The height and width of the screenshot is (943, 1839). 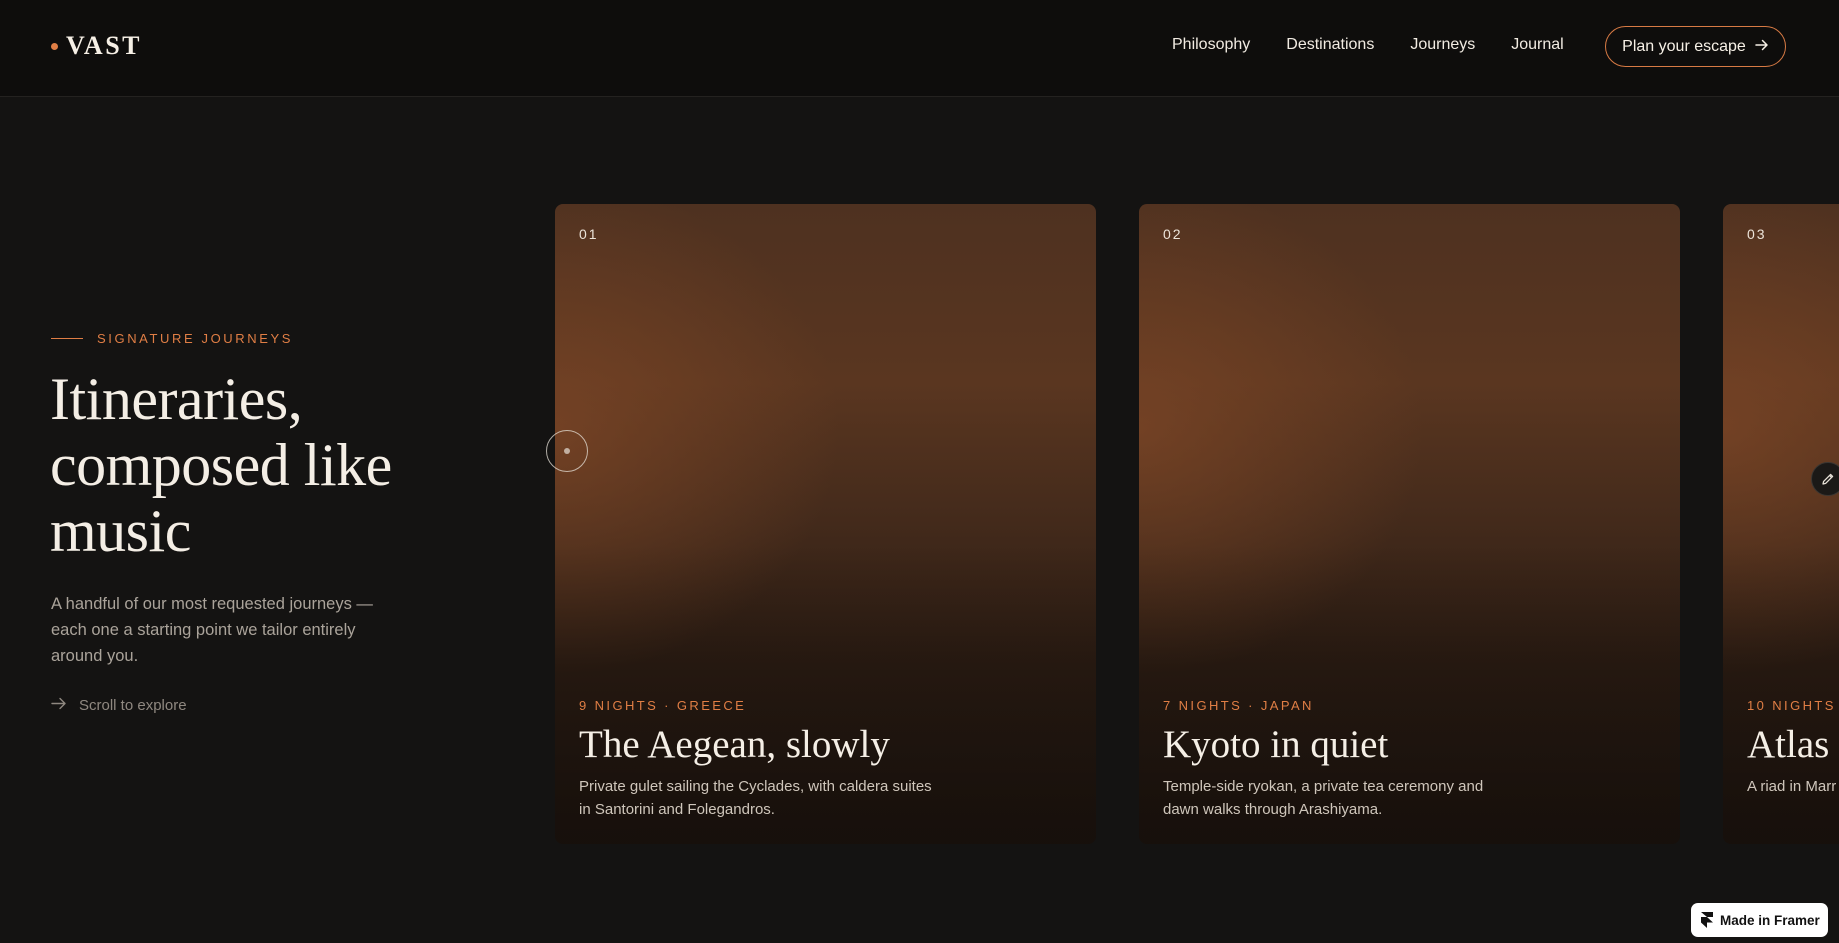 I want to click on card-meta: 9 NIGHTS · GREECE, so click(x=663, y=705).